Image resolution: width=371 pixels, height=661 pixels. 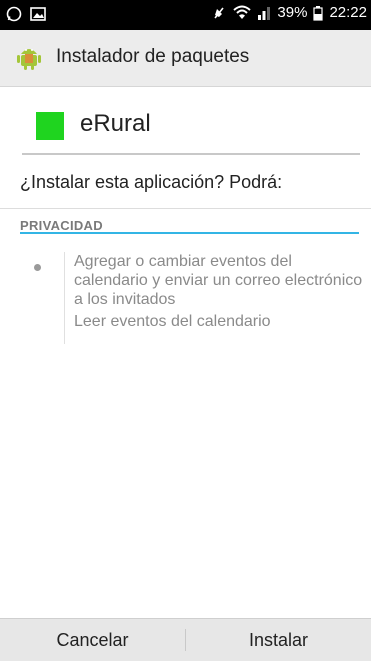 What do you see at coordinates (29, 59) in the screenshot?
I see `android-icon` at bounding box center [29, 59].